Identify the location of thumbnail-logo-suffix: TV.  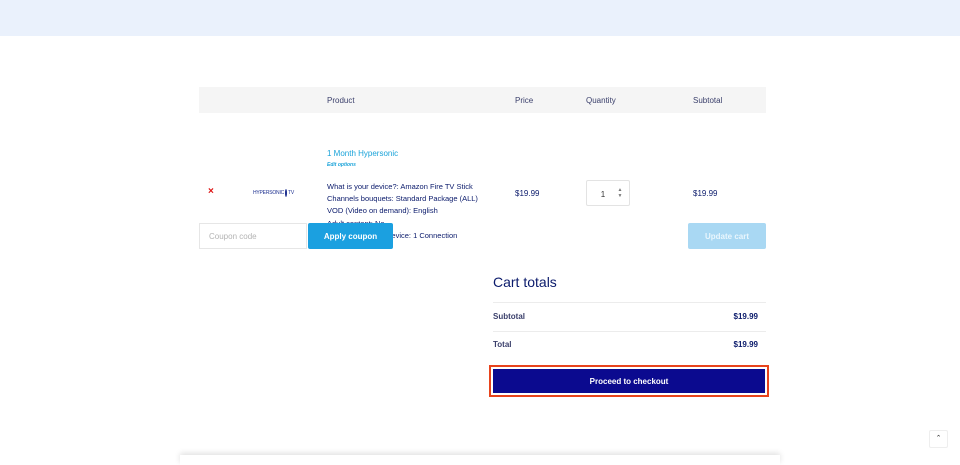
(291, 193).